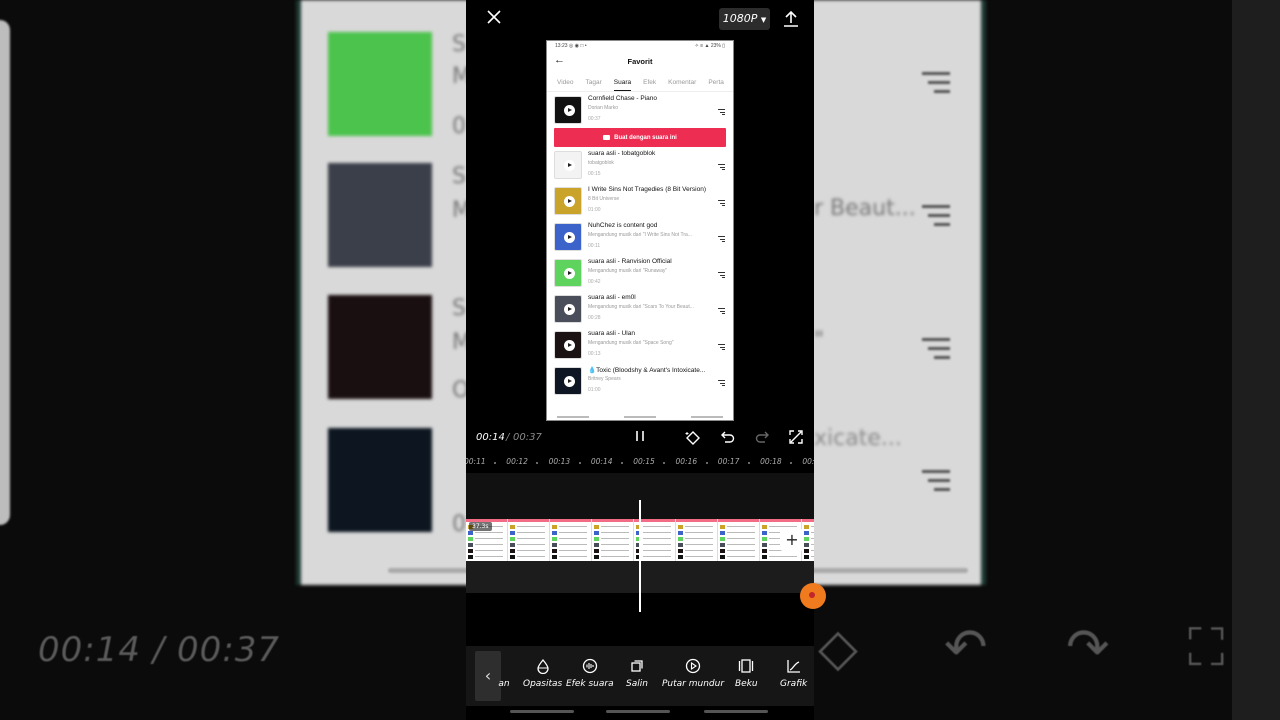 This screenshot has width=1280, height=720. What do you see at coordinates (604, 199) in the screenshot?
I see `sound-artist: 8 Bit Universe` at bounding box center [604, 199].